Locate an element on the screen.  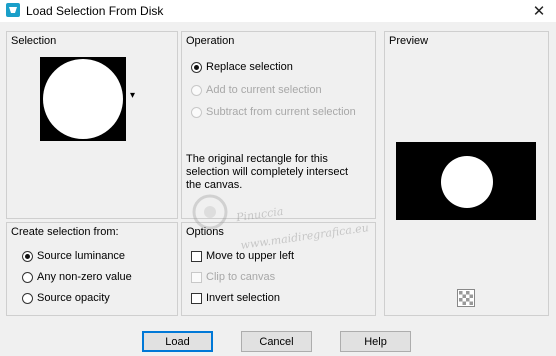
radio-subtract-from-current-selection: Subtract from current selection is located at coordinates (273, 112).